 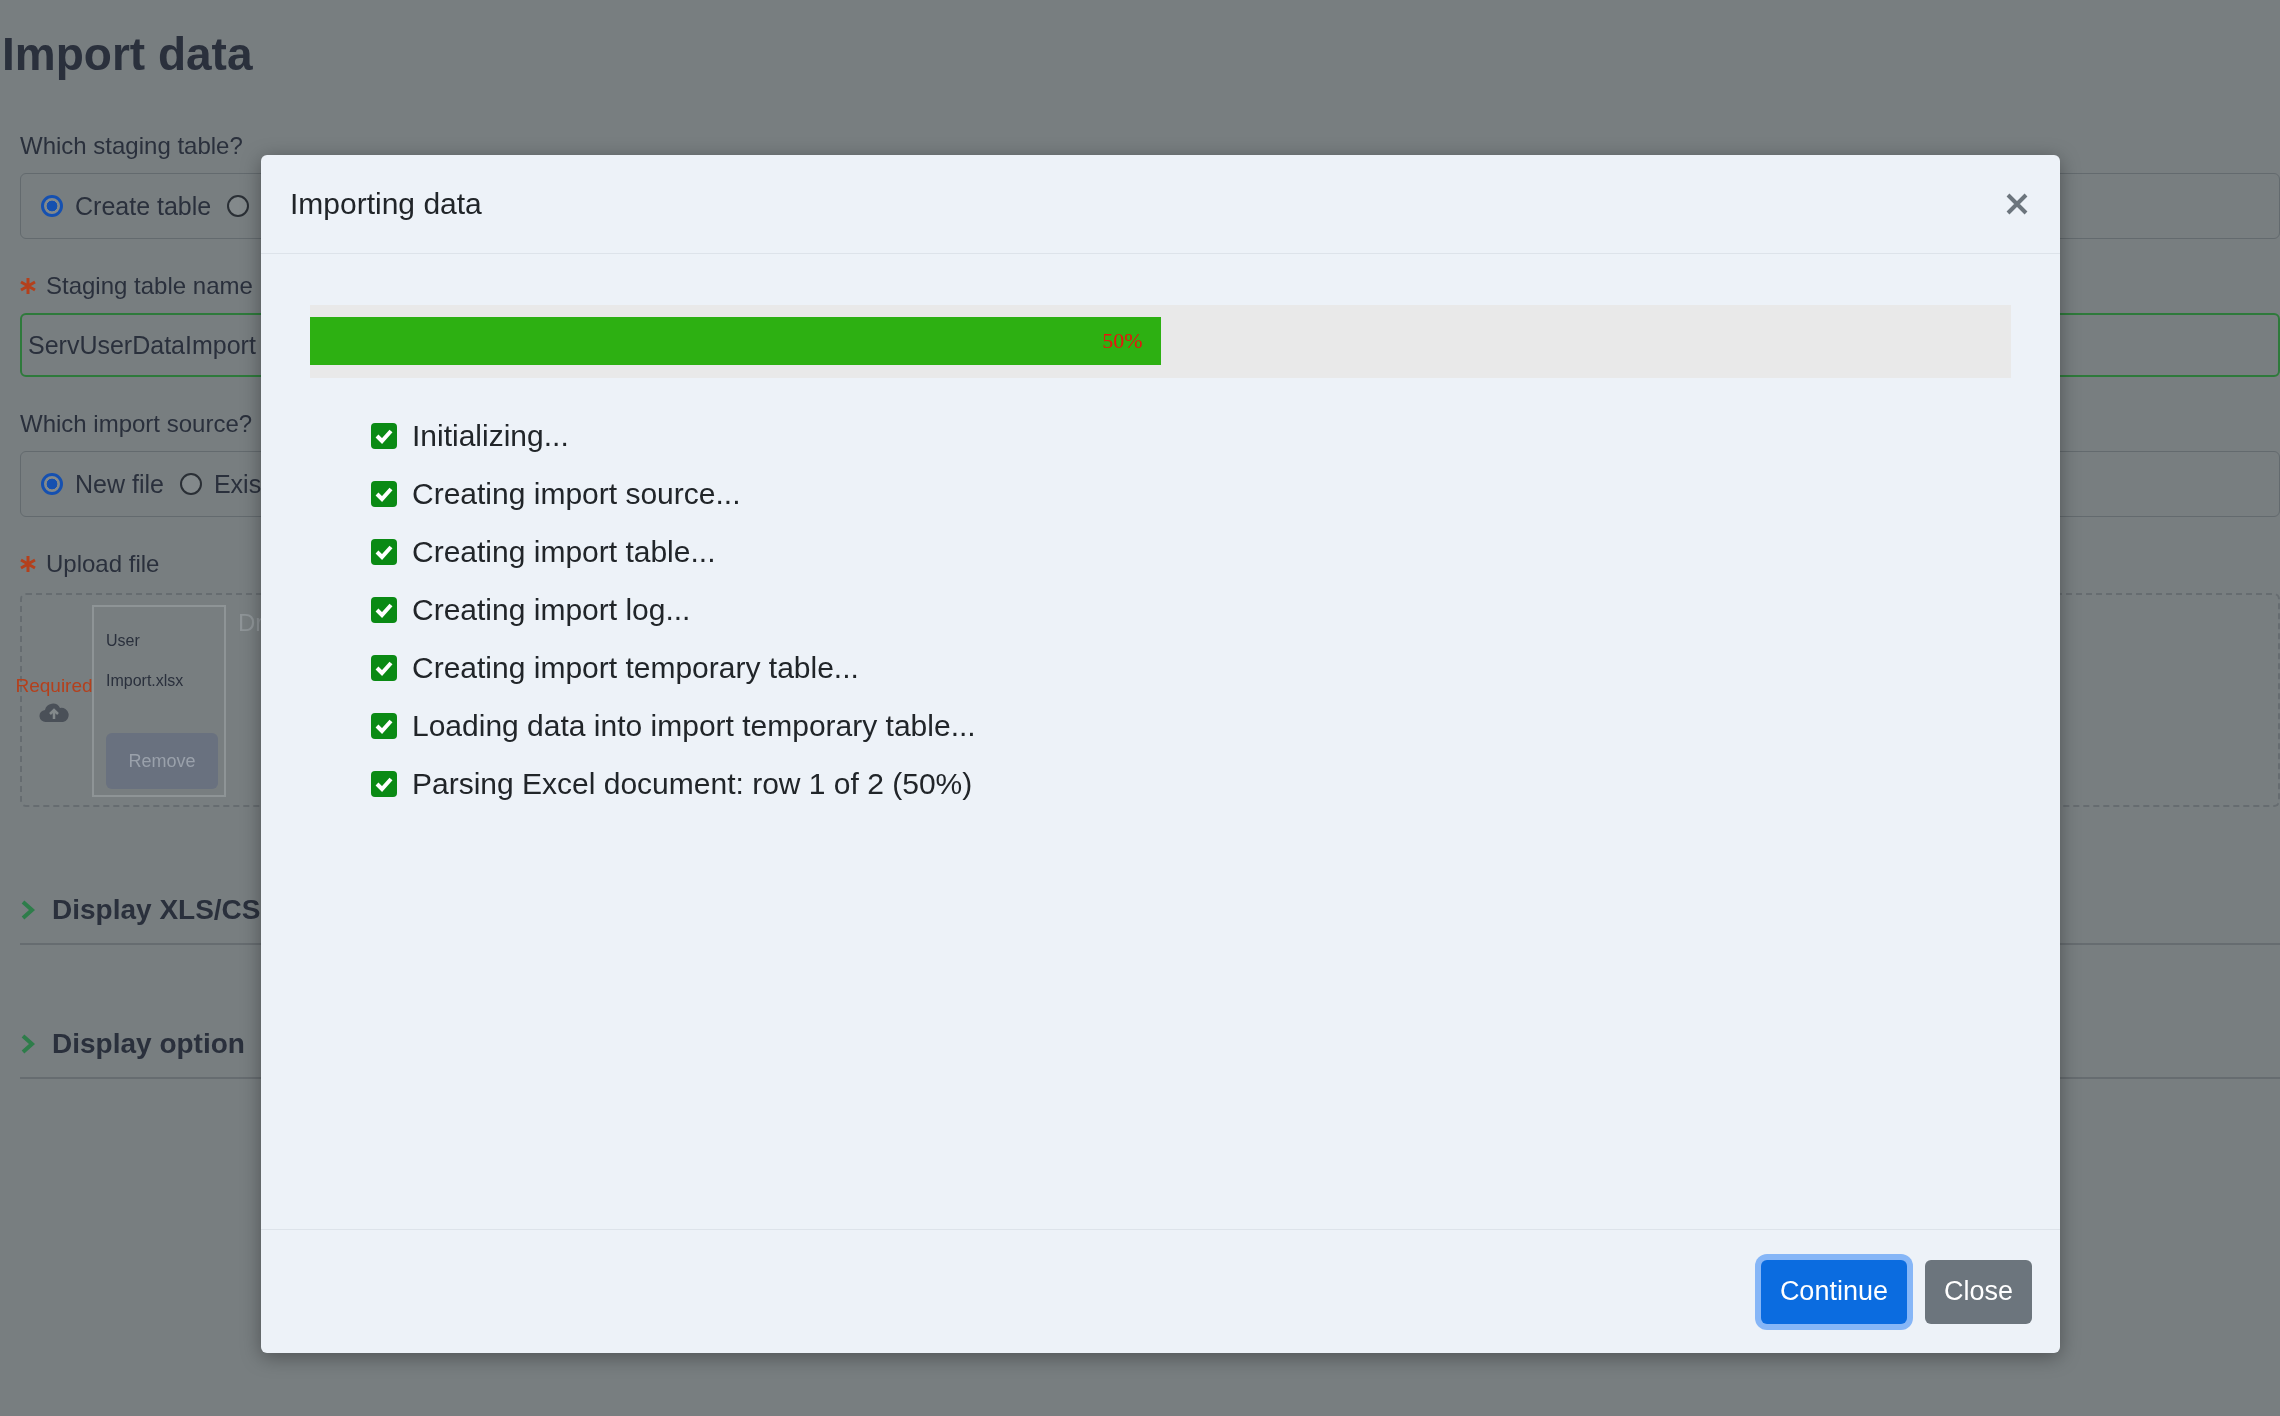 What do you see at coordinates (54, 686) in the screenshot?
I see `error-text: Required` at bounding box center [54, 686].